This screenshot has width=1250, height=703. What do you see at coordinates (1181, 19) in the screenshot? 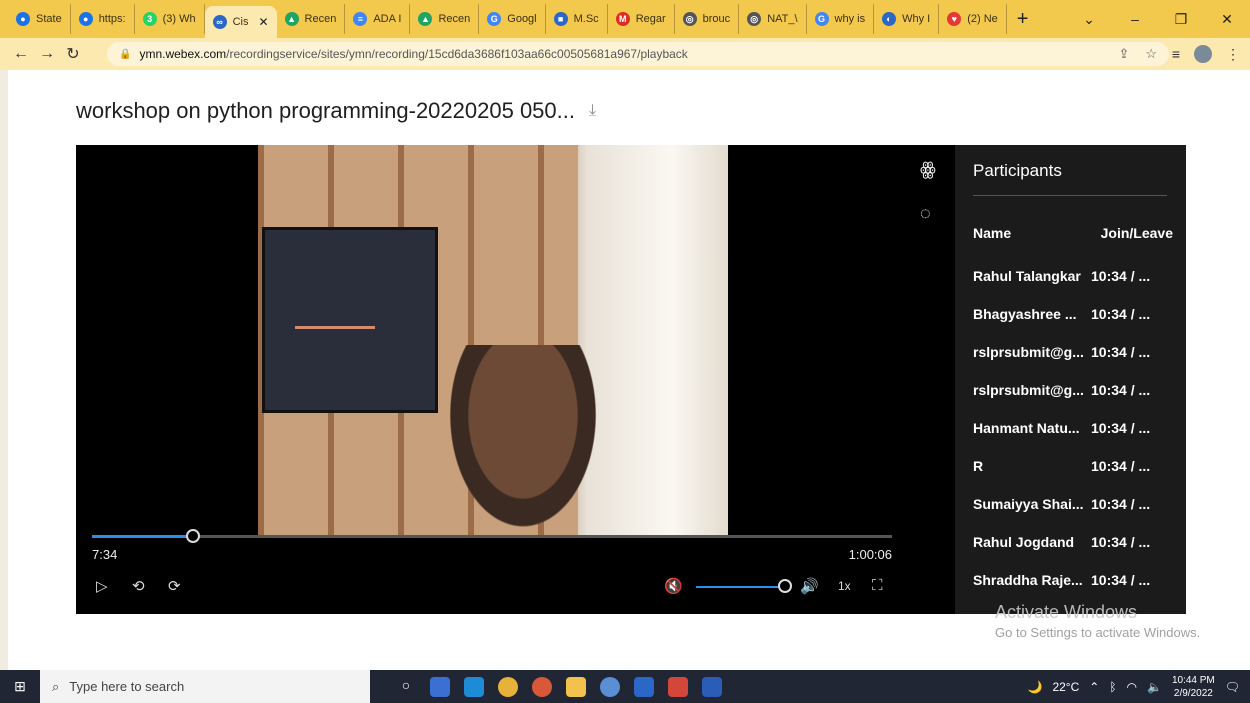
I see `restore-button: ❐` at bounding box center [1181, 19].